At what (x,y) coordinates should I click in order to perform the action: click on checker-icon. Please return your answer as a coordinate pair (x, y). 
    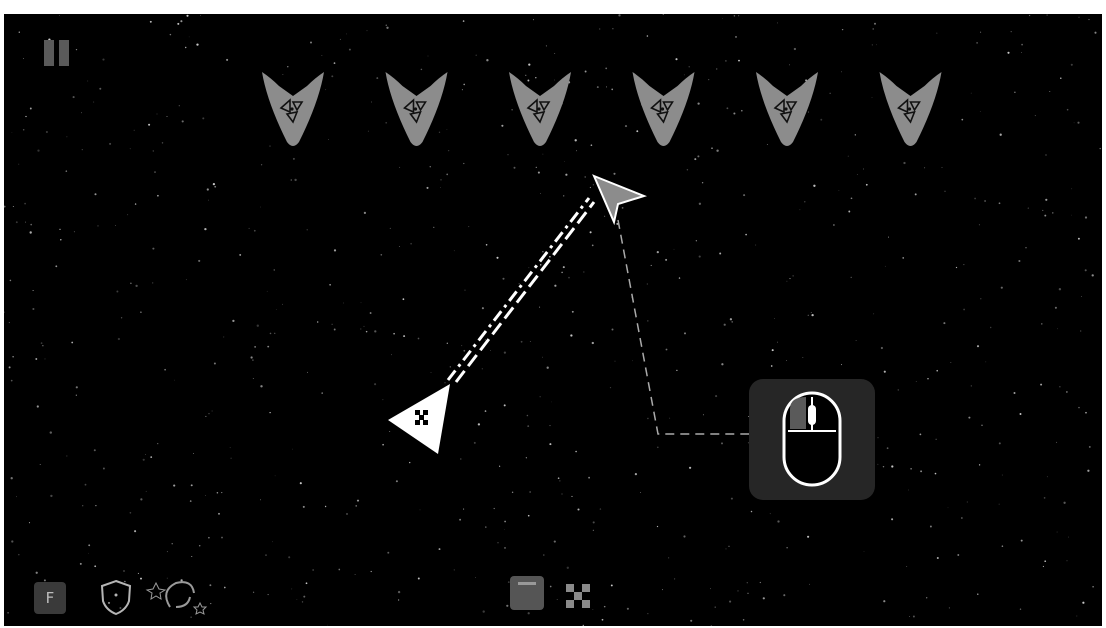
    Looking at the image, I should click on (578, 596).